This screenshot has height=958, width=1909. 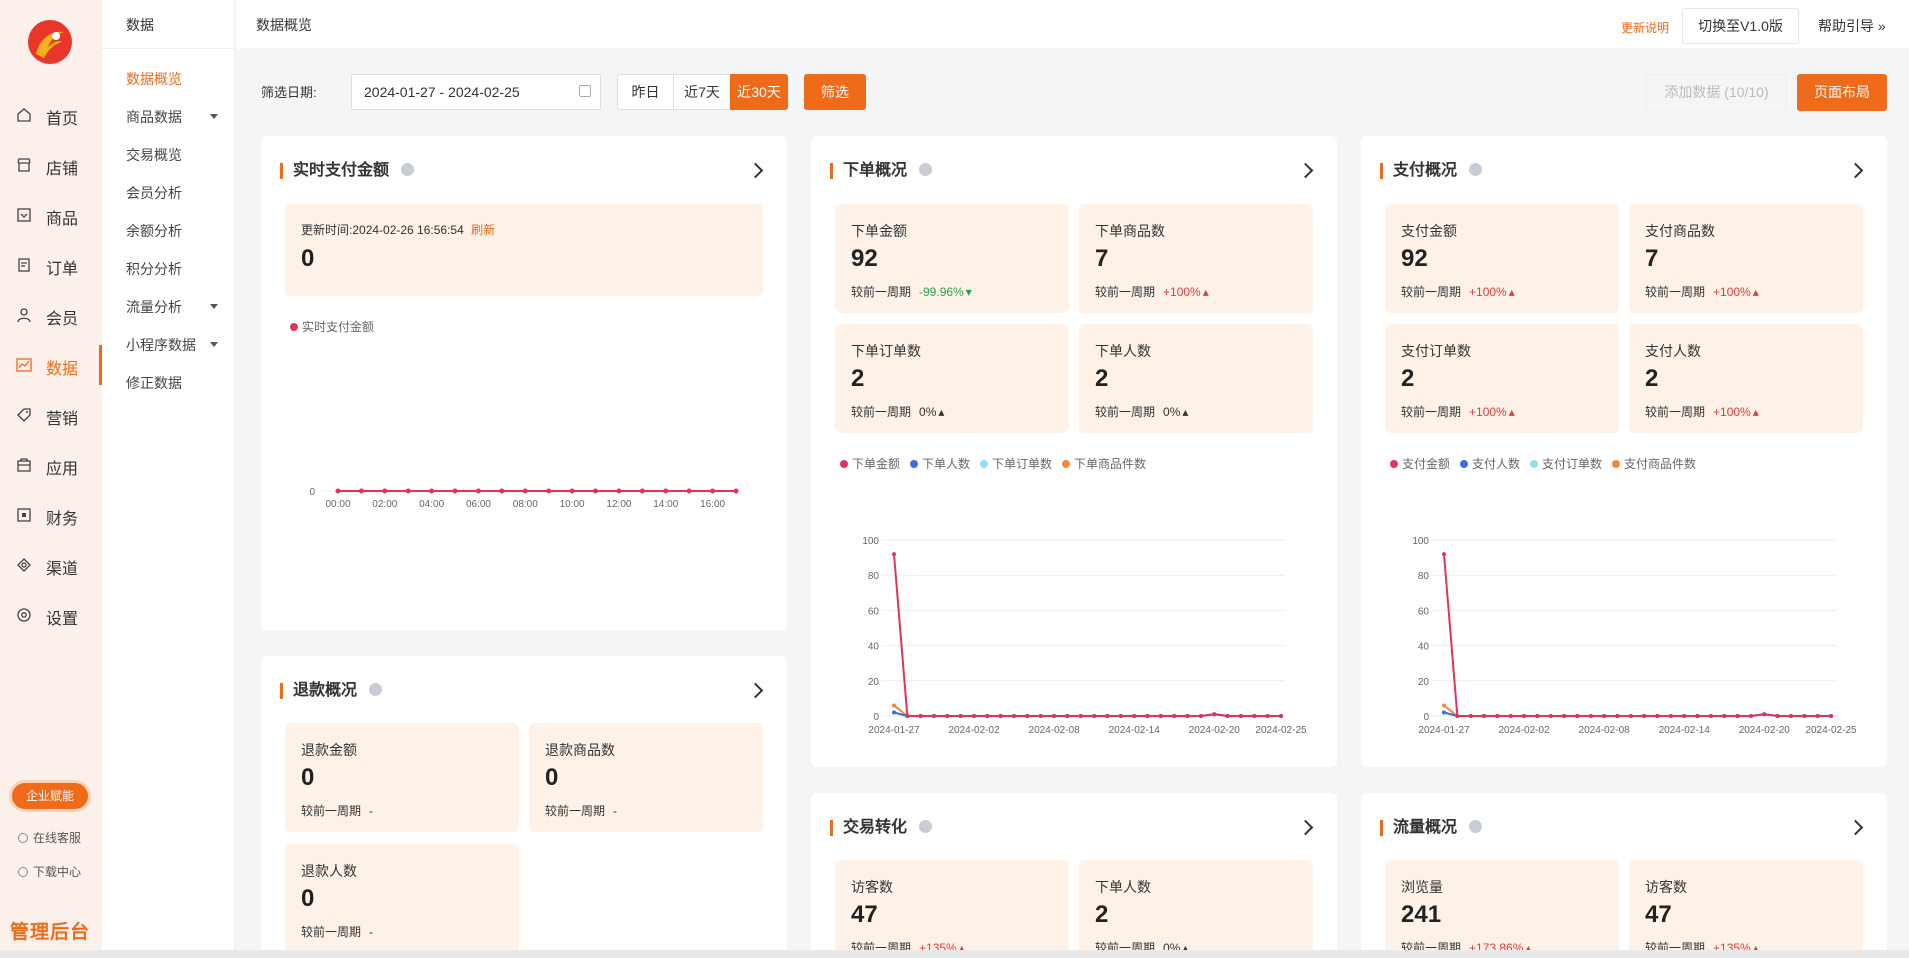 I want to click on subnav-member-analysis: 会员分析, so click(x=176, y=193).